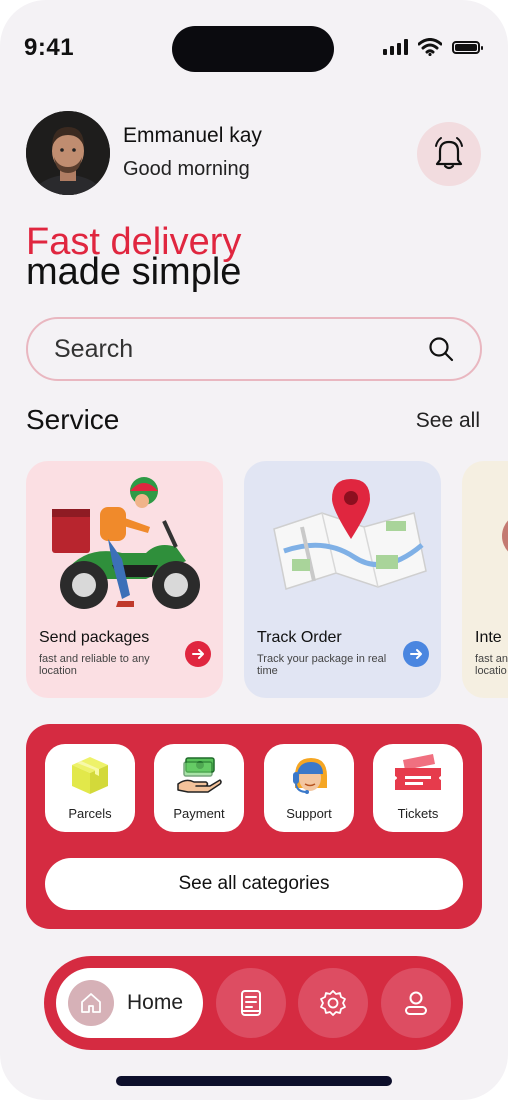 The height and width of the screenshot is (1100, 508). What do you see at coordinates (448, 421) in the screenshot?
I see `see-all-link: See all` at bounding box center [448, 421].